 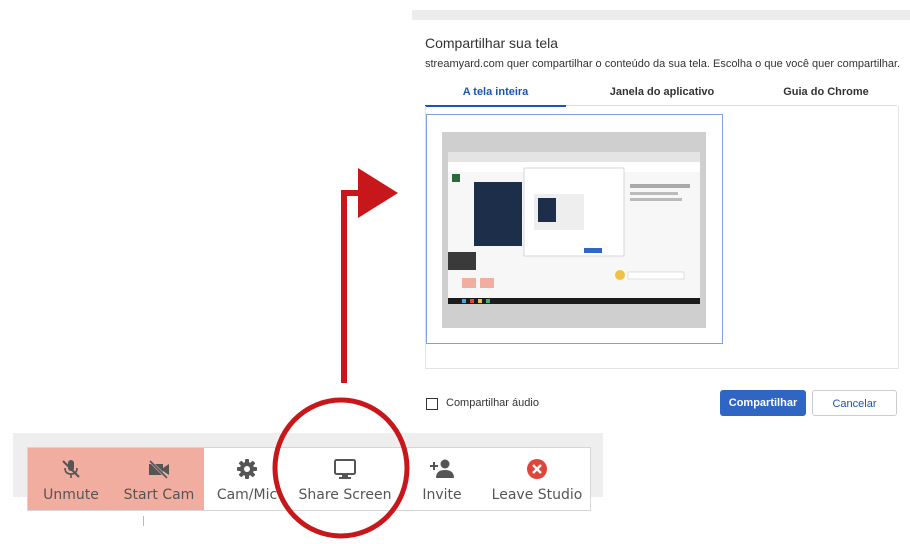 I want to click on dialog-topbar, so click(x=661, y=15).